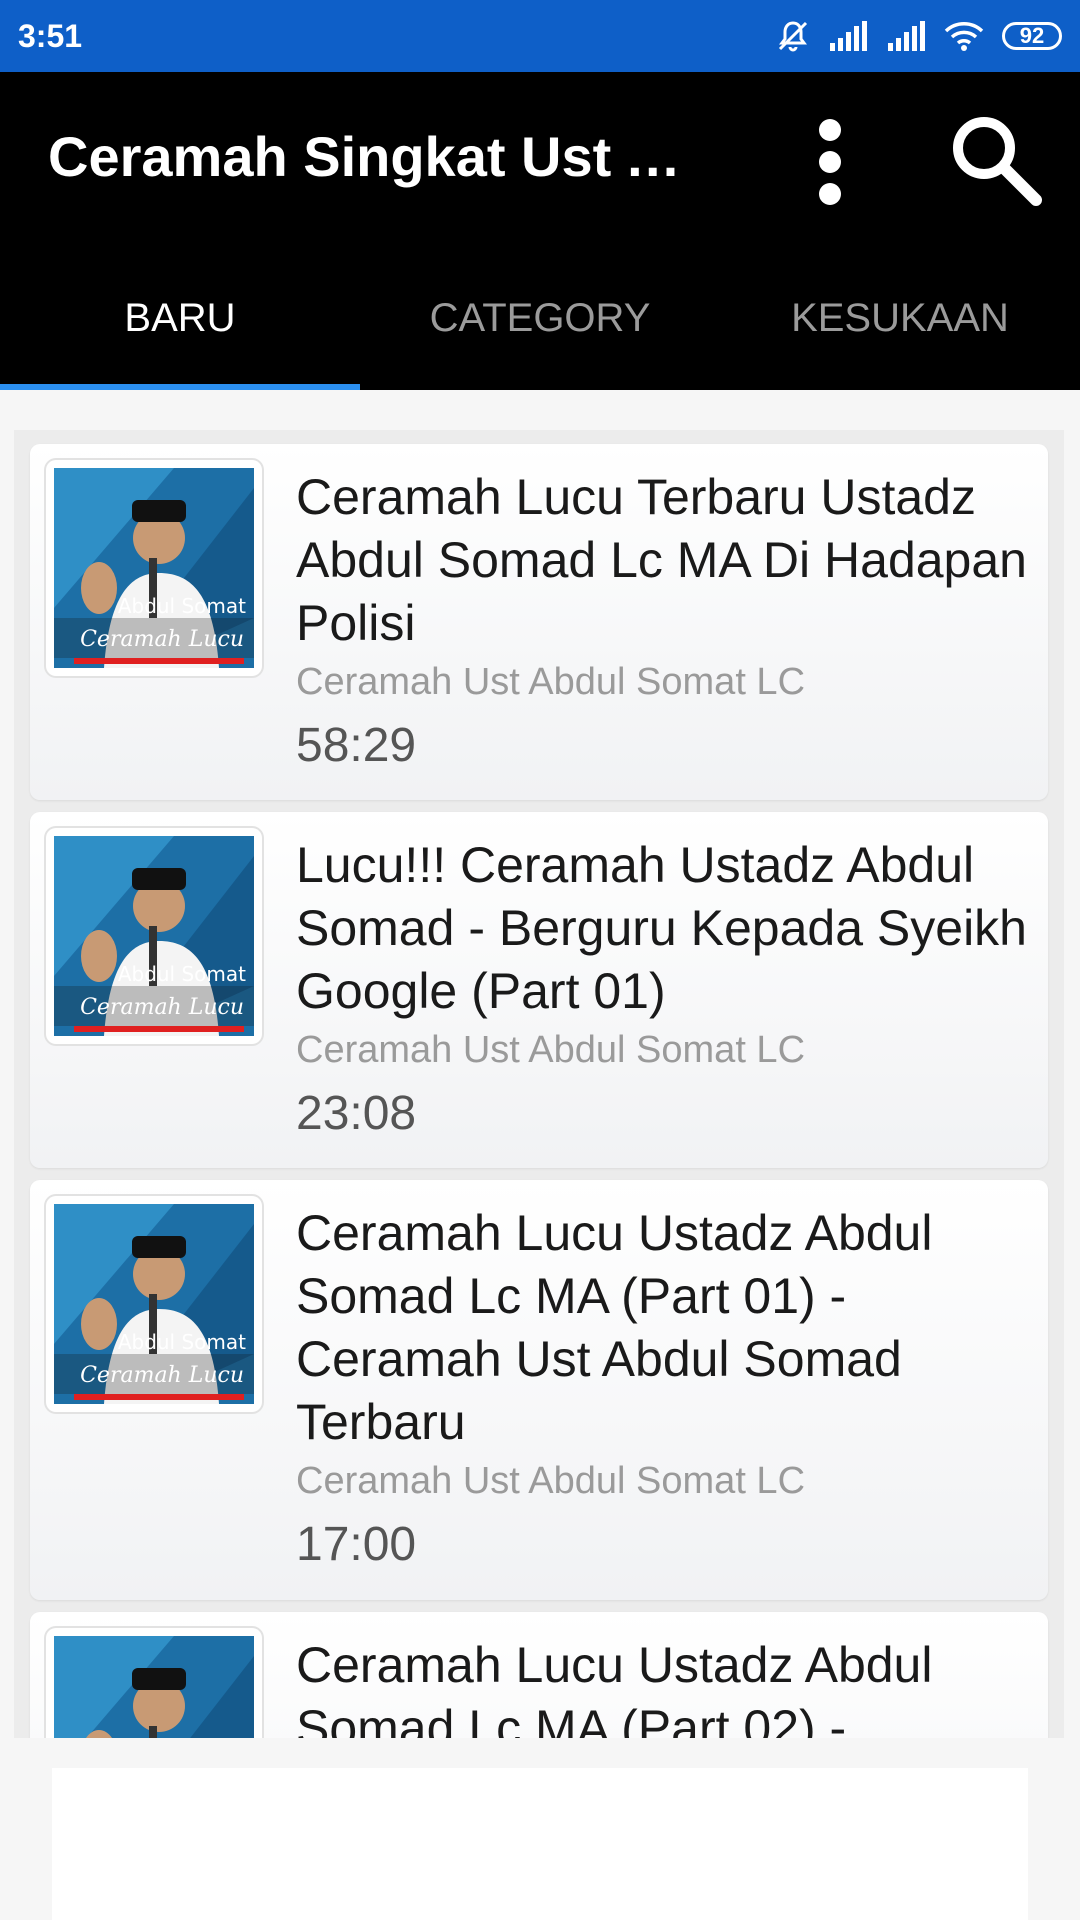 The image size is (1080, 1920). What do you see at coordinates (356, 1113) in the screenshot?
I see `video-duration: 23:08` at bounding box center [356, 1113].